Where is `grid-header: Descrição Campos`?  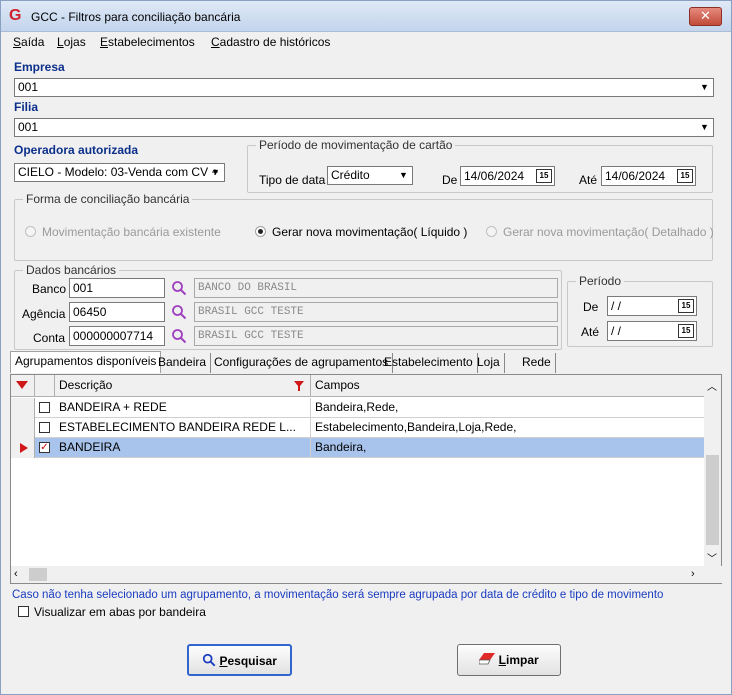 grid-header: Descrição Campos is located at coordinates (358, 386).